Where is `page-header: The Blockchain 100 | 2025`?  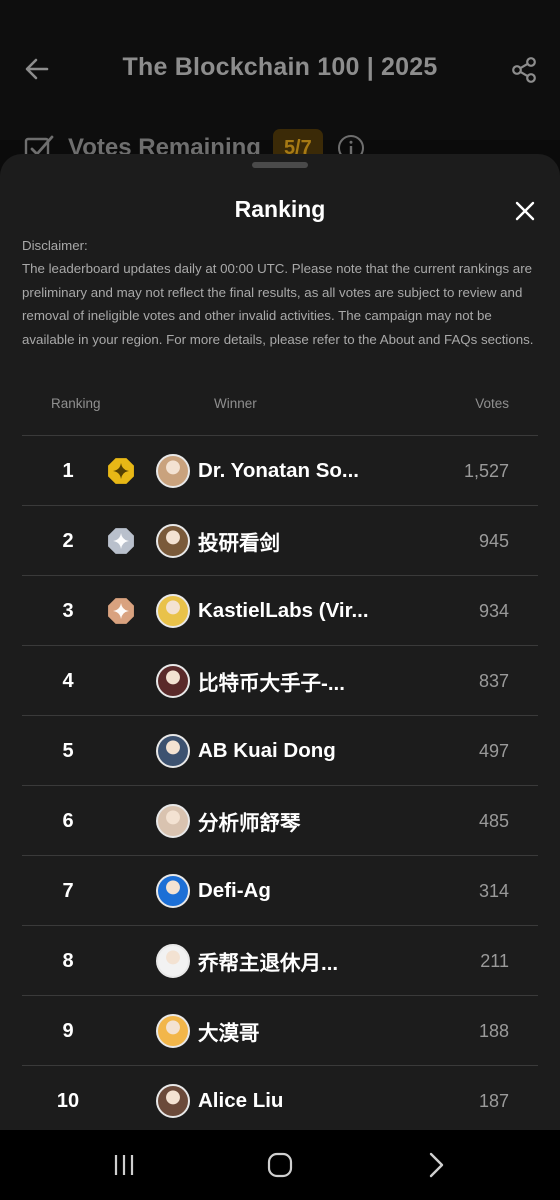 page-header: The Blockchain 100 | 2025 is located at coordinates (280, 70).